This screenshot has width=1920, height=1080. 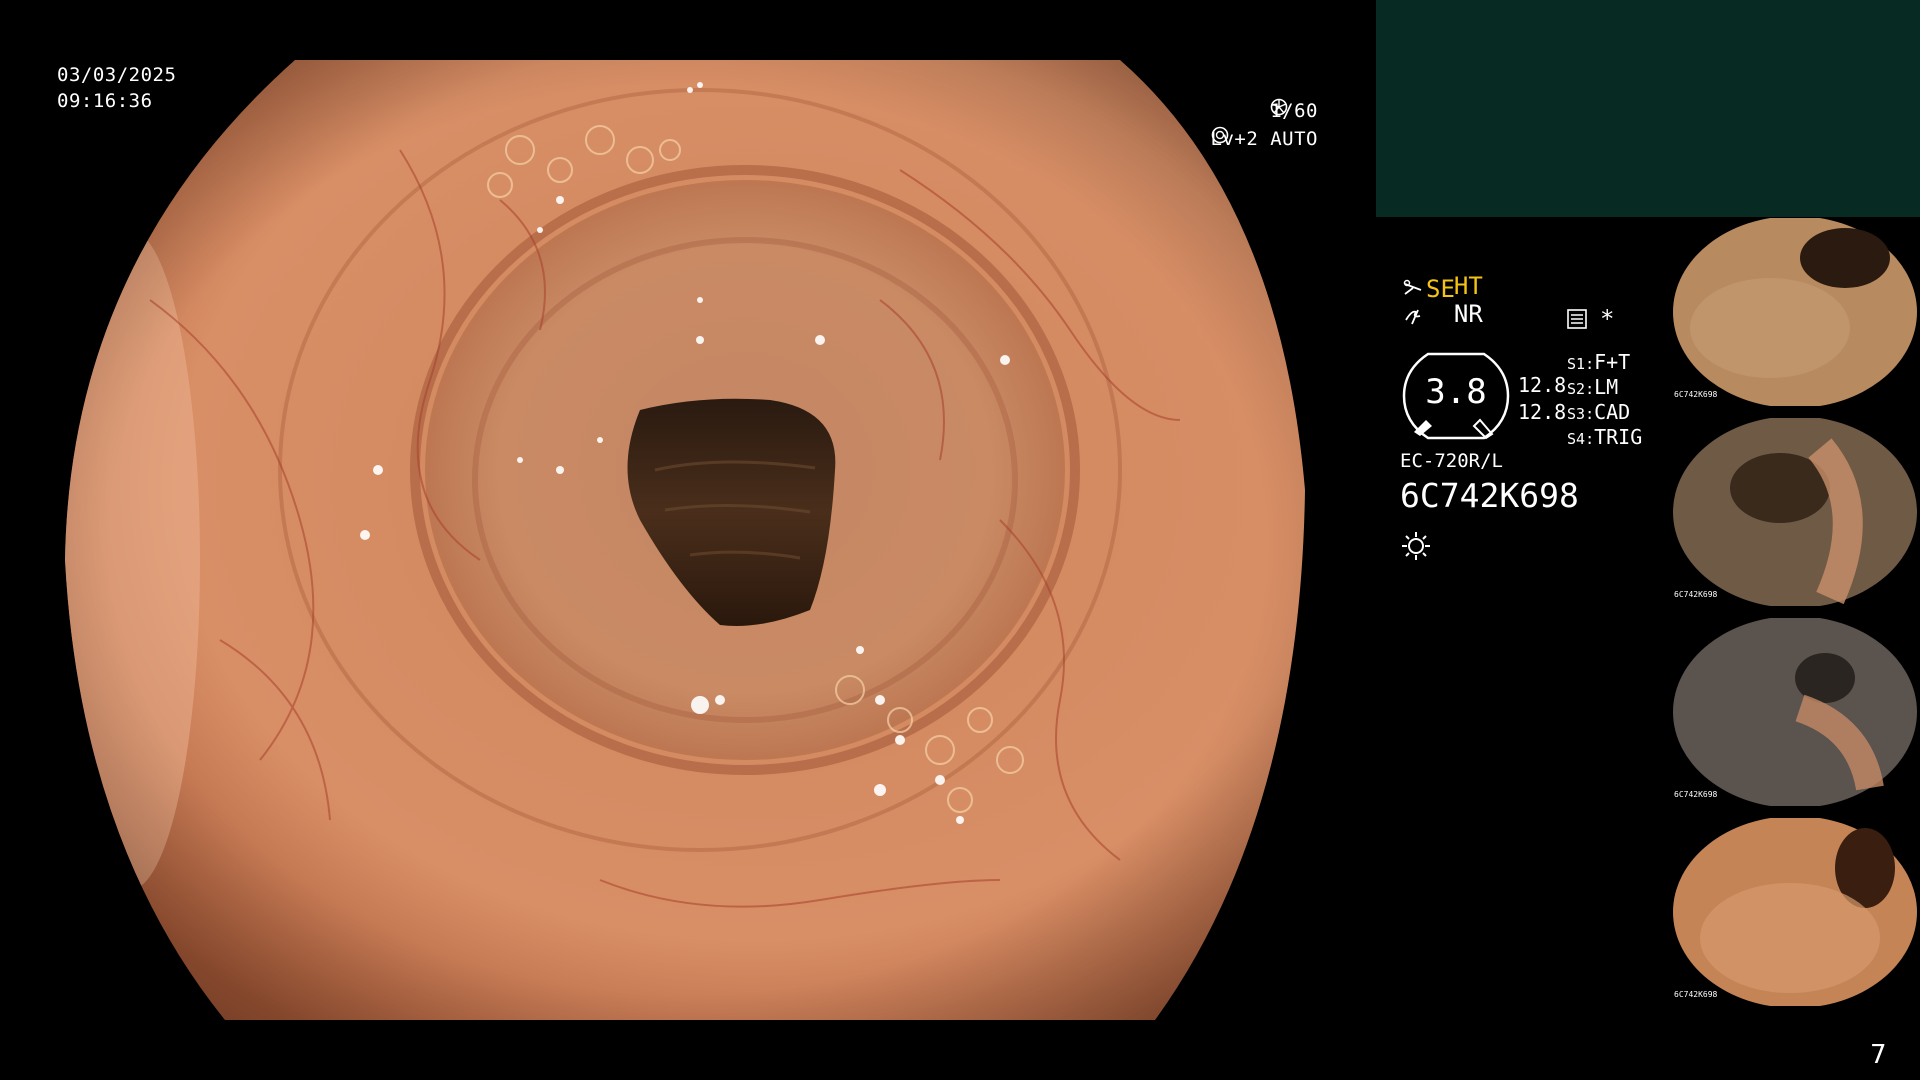 What do you see at coordinates (1468, 286) in the screenshot?
I see `ht-label: HT` at bounding box center [1468, 286].